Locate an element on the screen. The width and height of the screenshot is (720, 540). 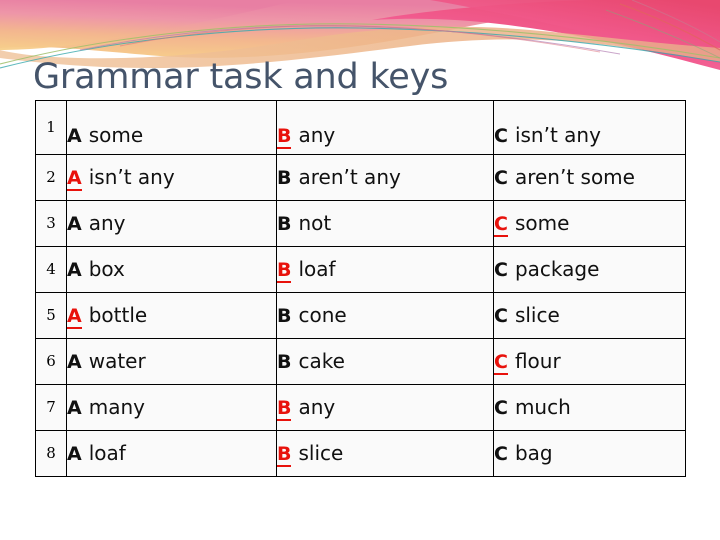
option-text: bag is located at coordinates (533, 453).